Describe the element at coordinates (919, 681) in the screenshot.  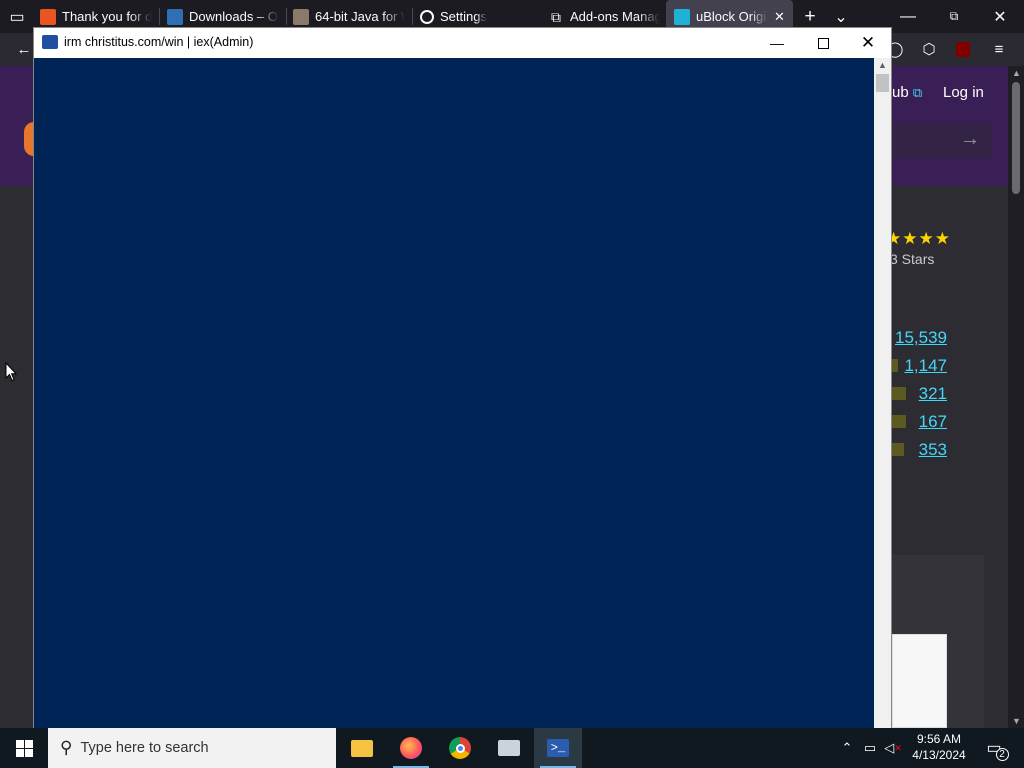
I see `screenshot-thumbnail` at that location.